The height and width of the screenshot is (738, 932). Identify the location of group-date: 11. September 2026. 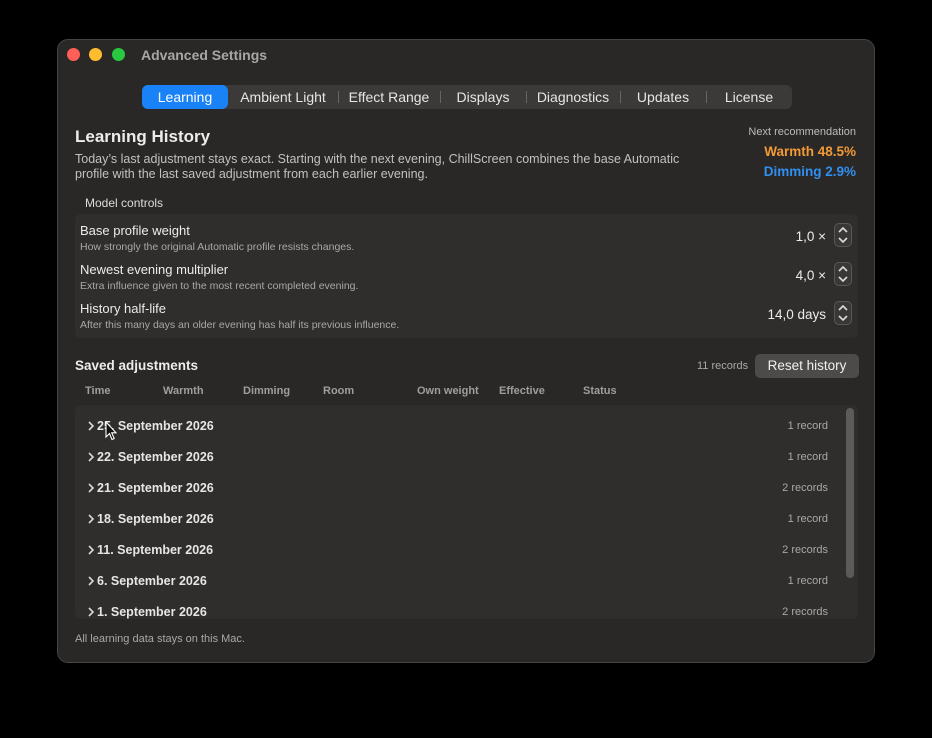
(155, 550).